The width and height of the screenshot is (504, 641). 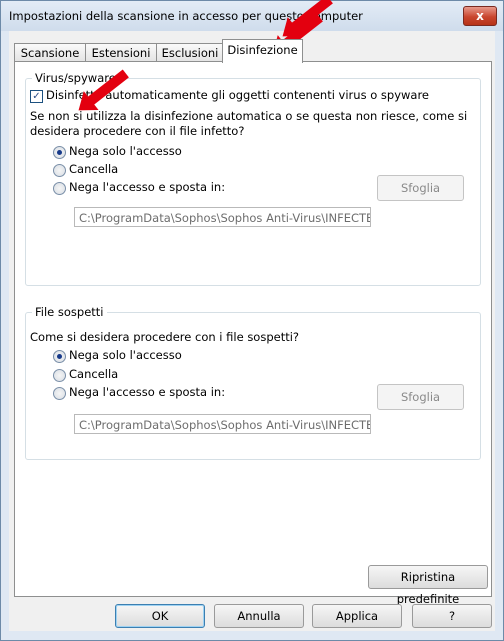 What do you see at coordinates (125, 151) in the screenshot?
I see `virus-deny-access-label: Nega solo l'accesso` at bounding box center [125, 151].